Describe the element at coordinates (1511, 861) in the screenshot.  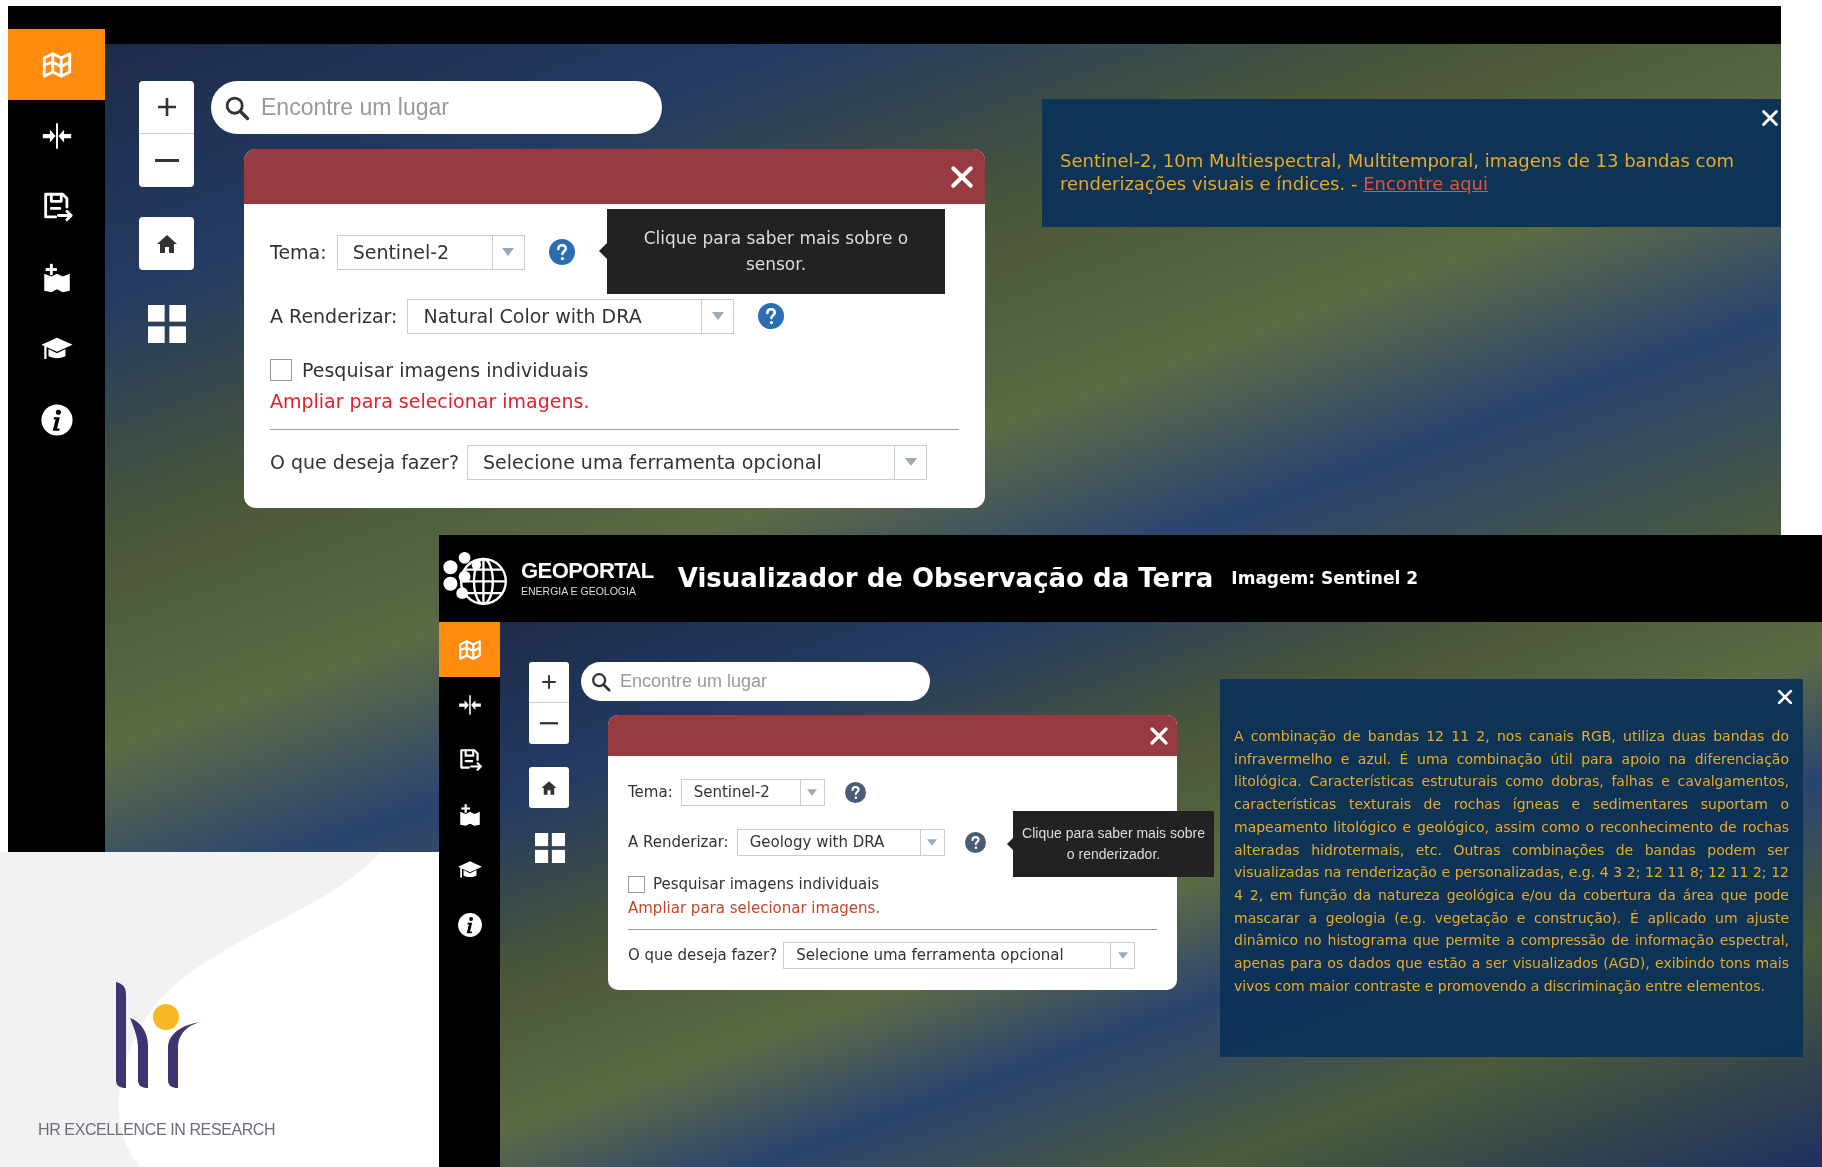
I see `info-text: A combinação de bandas 12 11 2, nos canais RGB, utiliza duas bandas do infravermelho e azul. É uma combinação útil para apoio na diferenciação litológica. Características estruturais como dobras, falhas e cavalgamentos, características texturais de rochas ígneas e sedimentares suportam o mapeamento litológico e geológico, assim como o reconhecimento de rochas alteradas hidrotermais, etc. Outras combinações de bandas podem ser visualizadas na renderização e personalizadas, e.g. 4 3 2; 12 11 8; 12 11 2; 12 4 2, em função da natureza geológica e/ou da cobertura da área que pode mascarar a geologia (e.g. vegetação e construção). É aplicado um ajuste dinâmico no histograma que permite a compressão de informação espectral, apenas para os dados que estão a ser visualizados (AGD), exibindo tons mais vivos com maior contraste e promovendo a discriminação entre elementos.` at that location.